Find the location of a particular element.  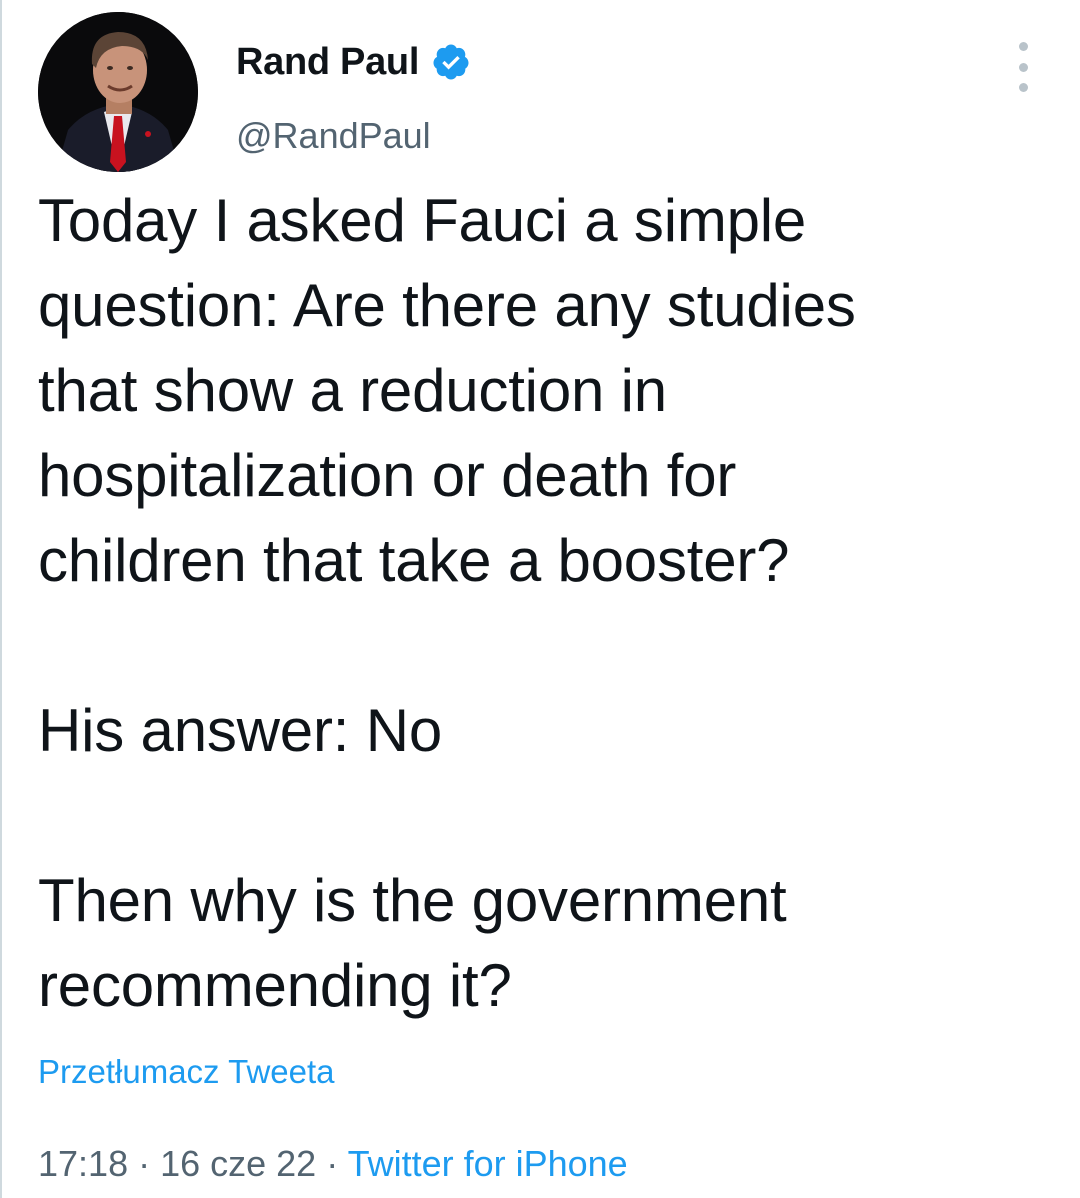

avatar is located at coordinates (118, 92).